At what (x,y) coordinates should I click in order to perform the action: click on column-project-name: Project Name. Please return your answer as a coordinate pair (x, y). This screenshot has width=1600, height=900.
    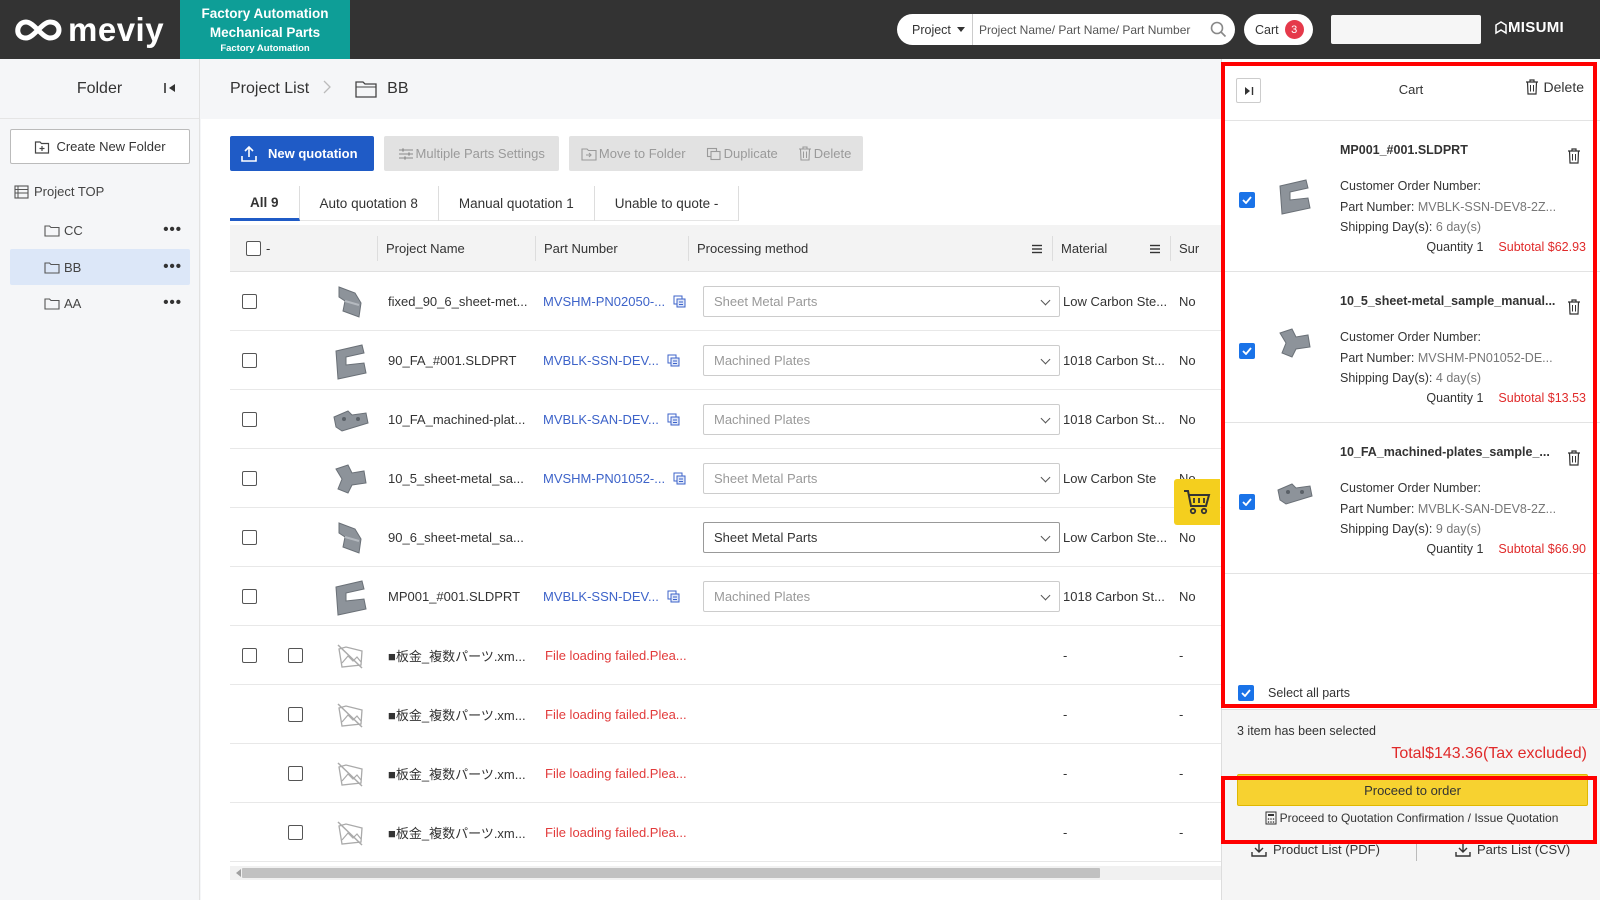
    Looking at the image, I should click on (421, 248).